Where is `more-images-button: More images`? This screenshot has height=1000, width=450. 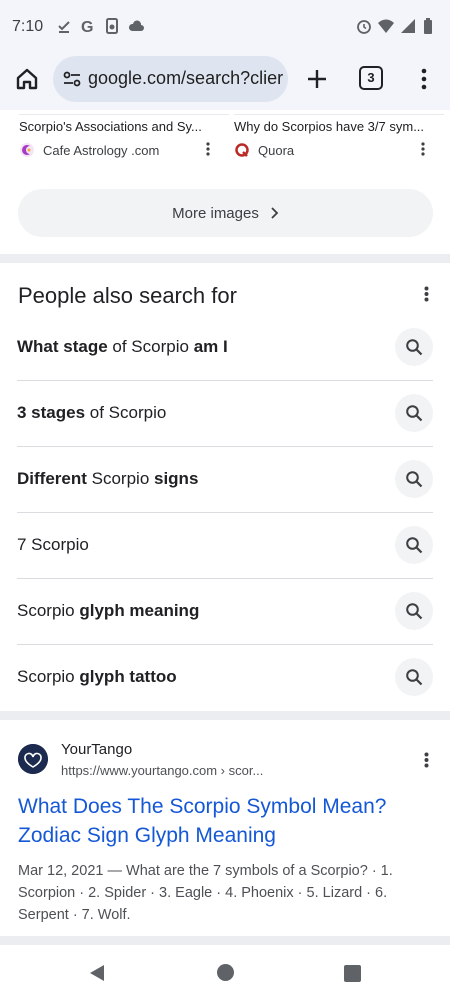
more-images-button: More images is located at coordinates (225, 213).